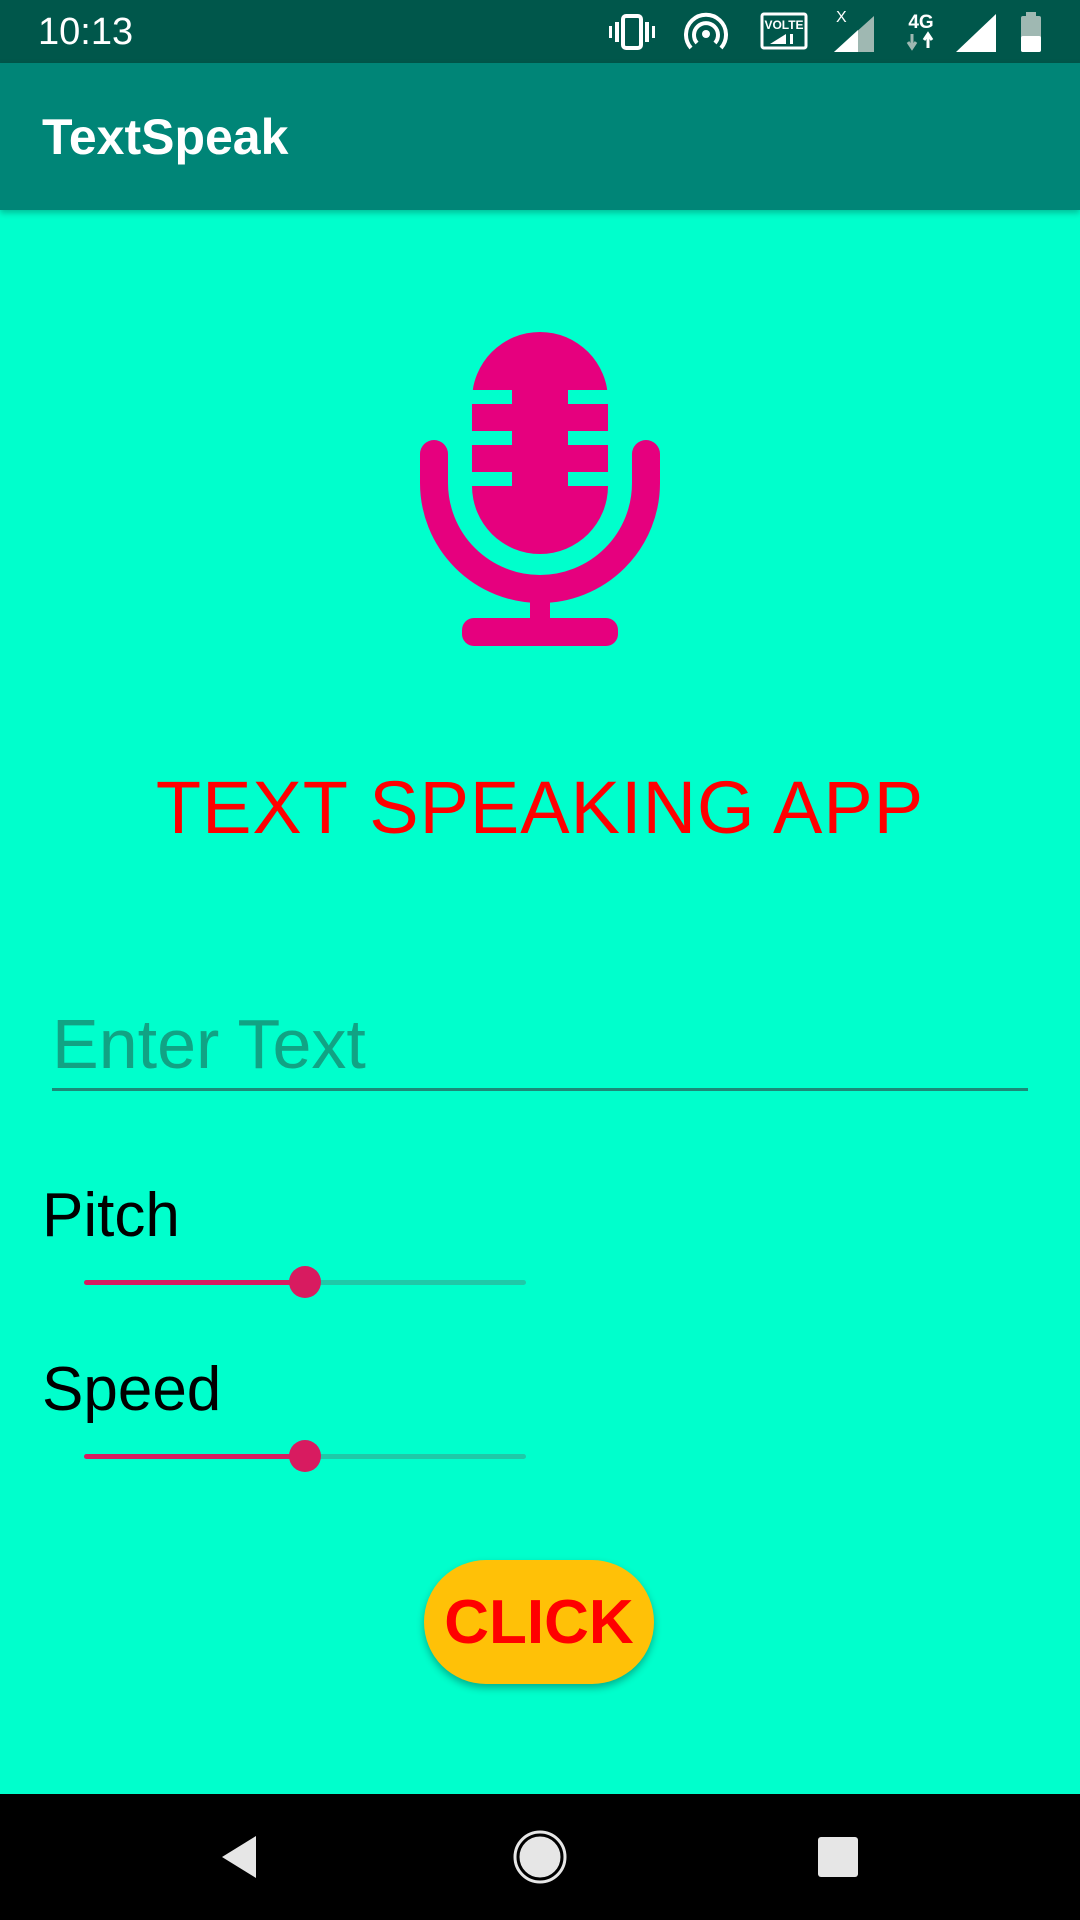 Image resolution: width=1080 pixels, height=1920 pixels. I want to click on hotspot-icon, so click(706, 31).